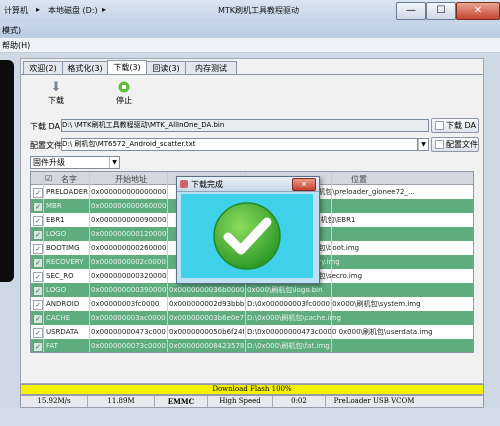 Image resolution: width=500 pixels, height=426 pixels. Describe the element at coordinates (294, 318) in the screenshot. I see `file-location: D:\0x000\刷机包\cache.img` at that location.